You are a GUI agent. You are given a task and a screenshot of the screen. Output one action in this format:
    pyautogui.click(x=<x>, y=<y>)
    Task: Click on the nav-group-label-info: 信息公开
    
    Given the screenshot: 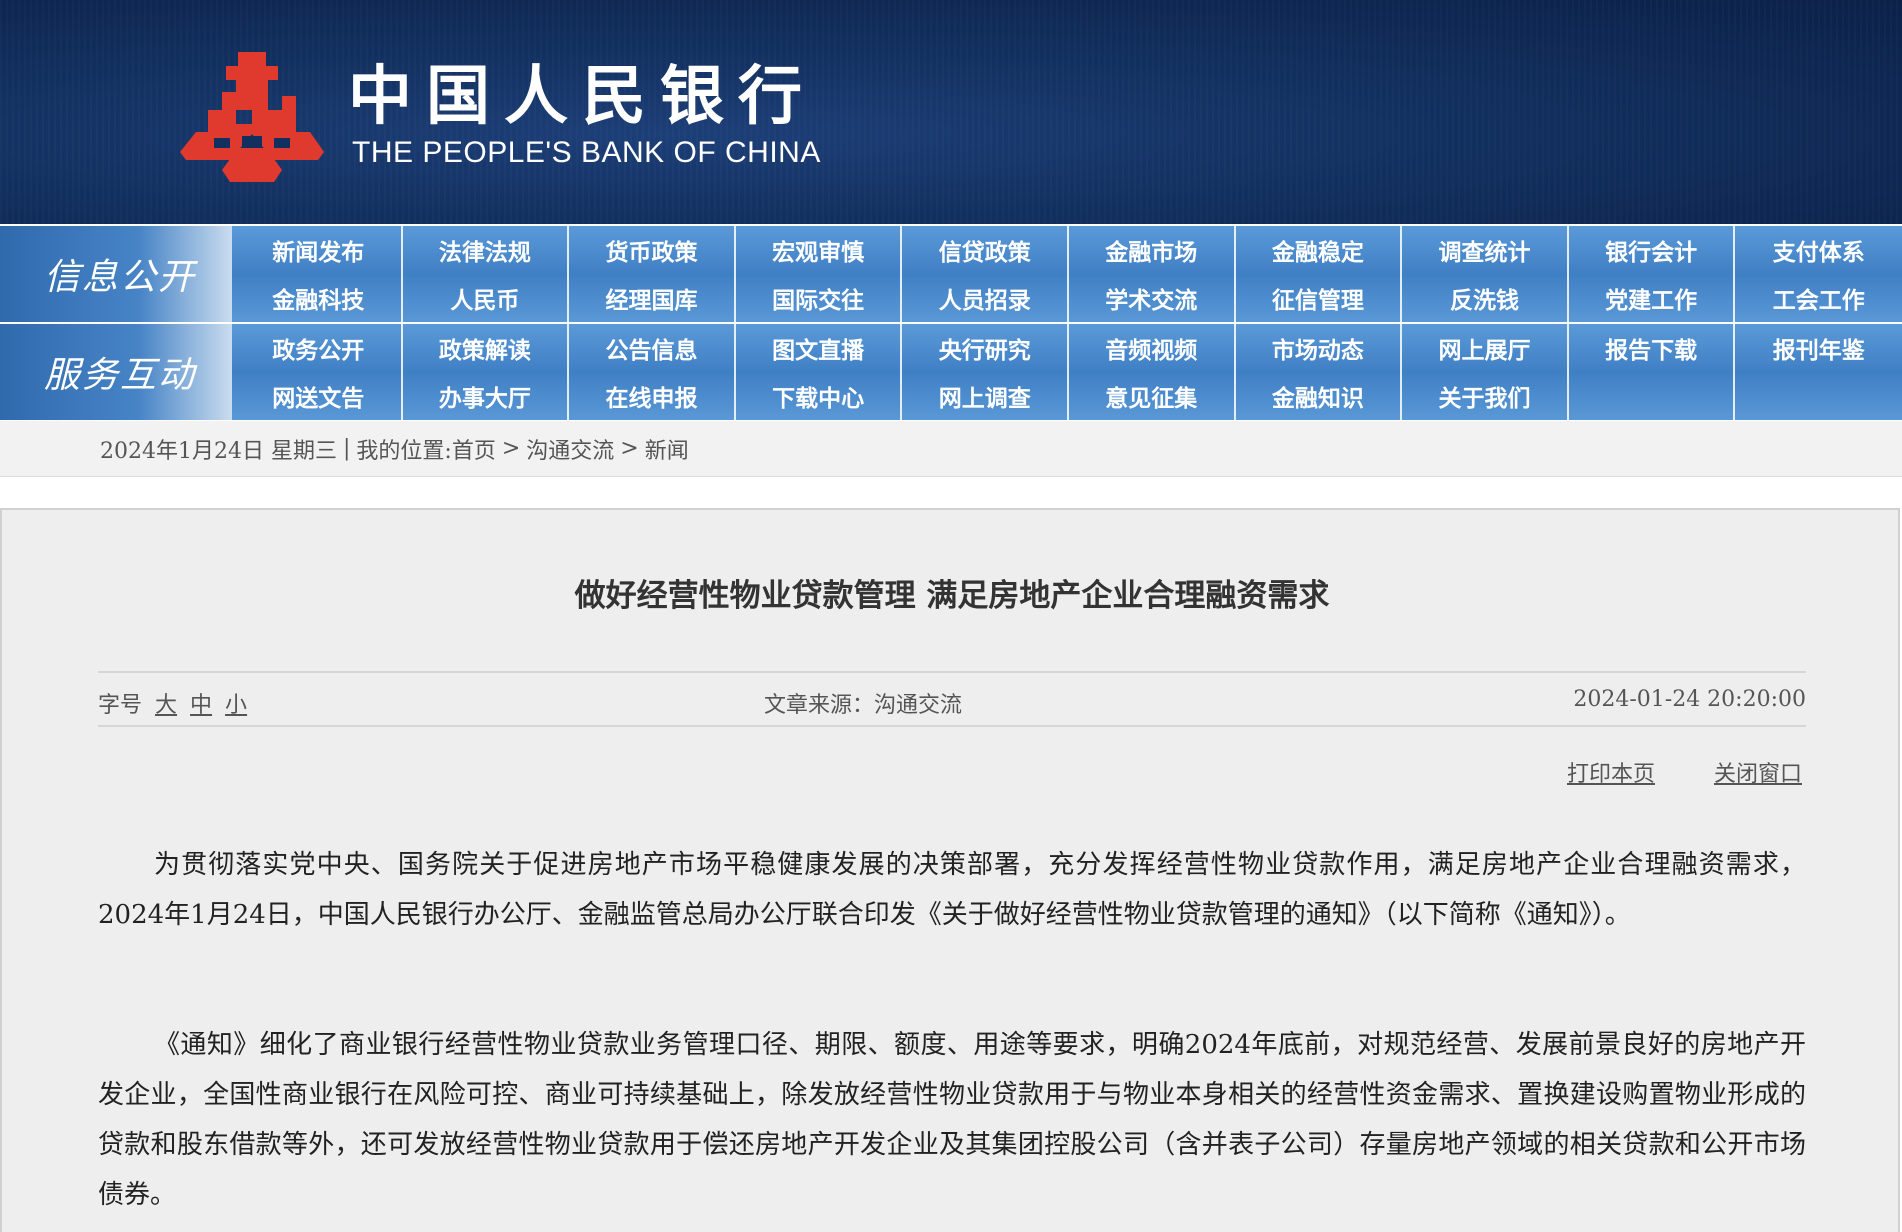 What is the action you would take?
    pyautogui.click(x=116, y=274)
    